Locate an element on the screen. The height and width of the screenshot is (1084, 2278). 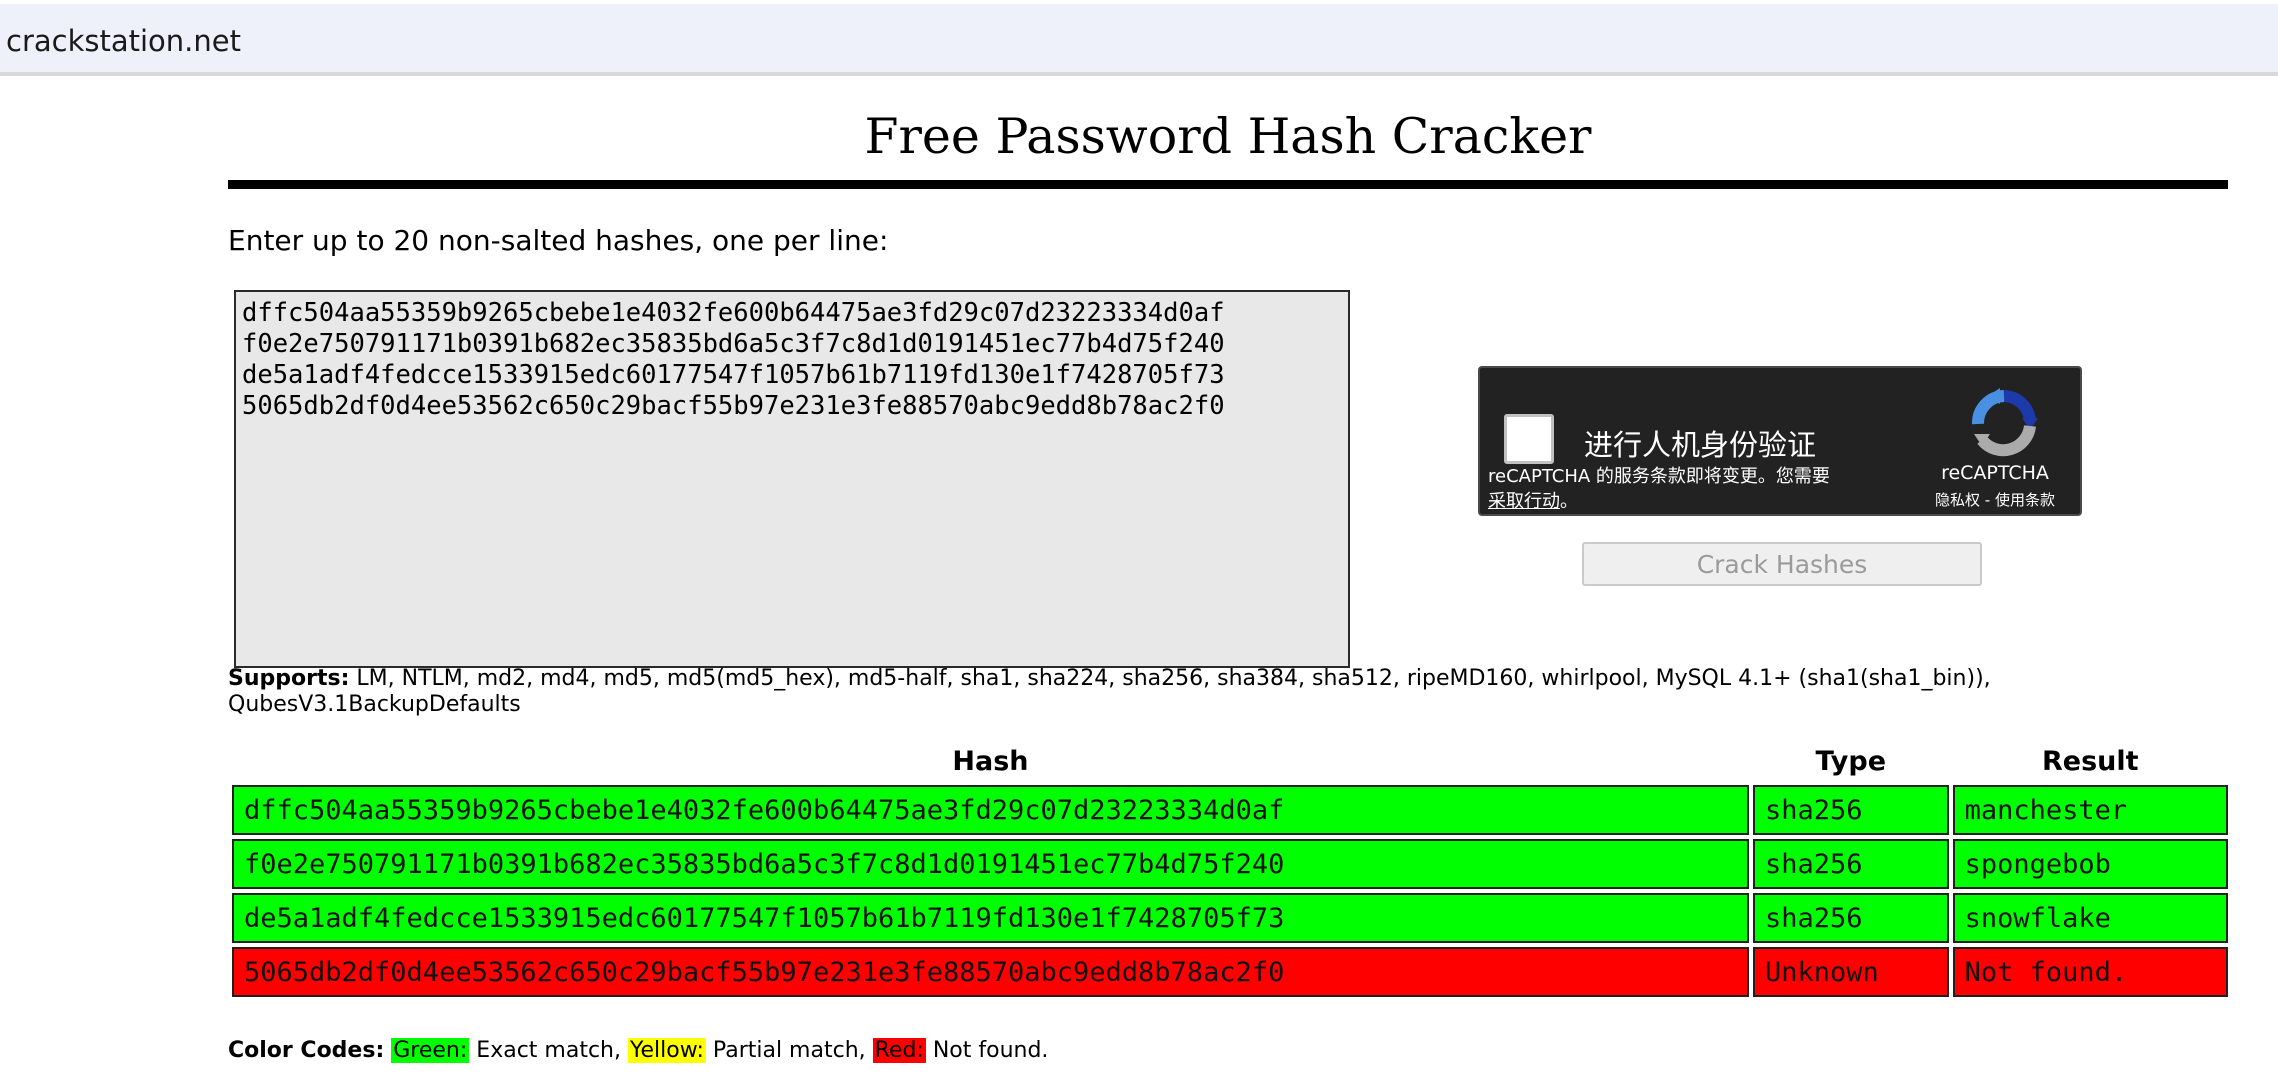
result-column-header: Result is located at coordinates (2090, 761).